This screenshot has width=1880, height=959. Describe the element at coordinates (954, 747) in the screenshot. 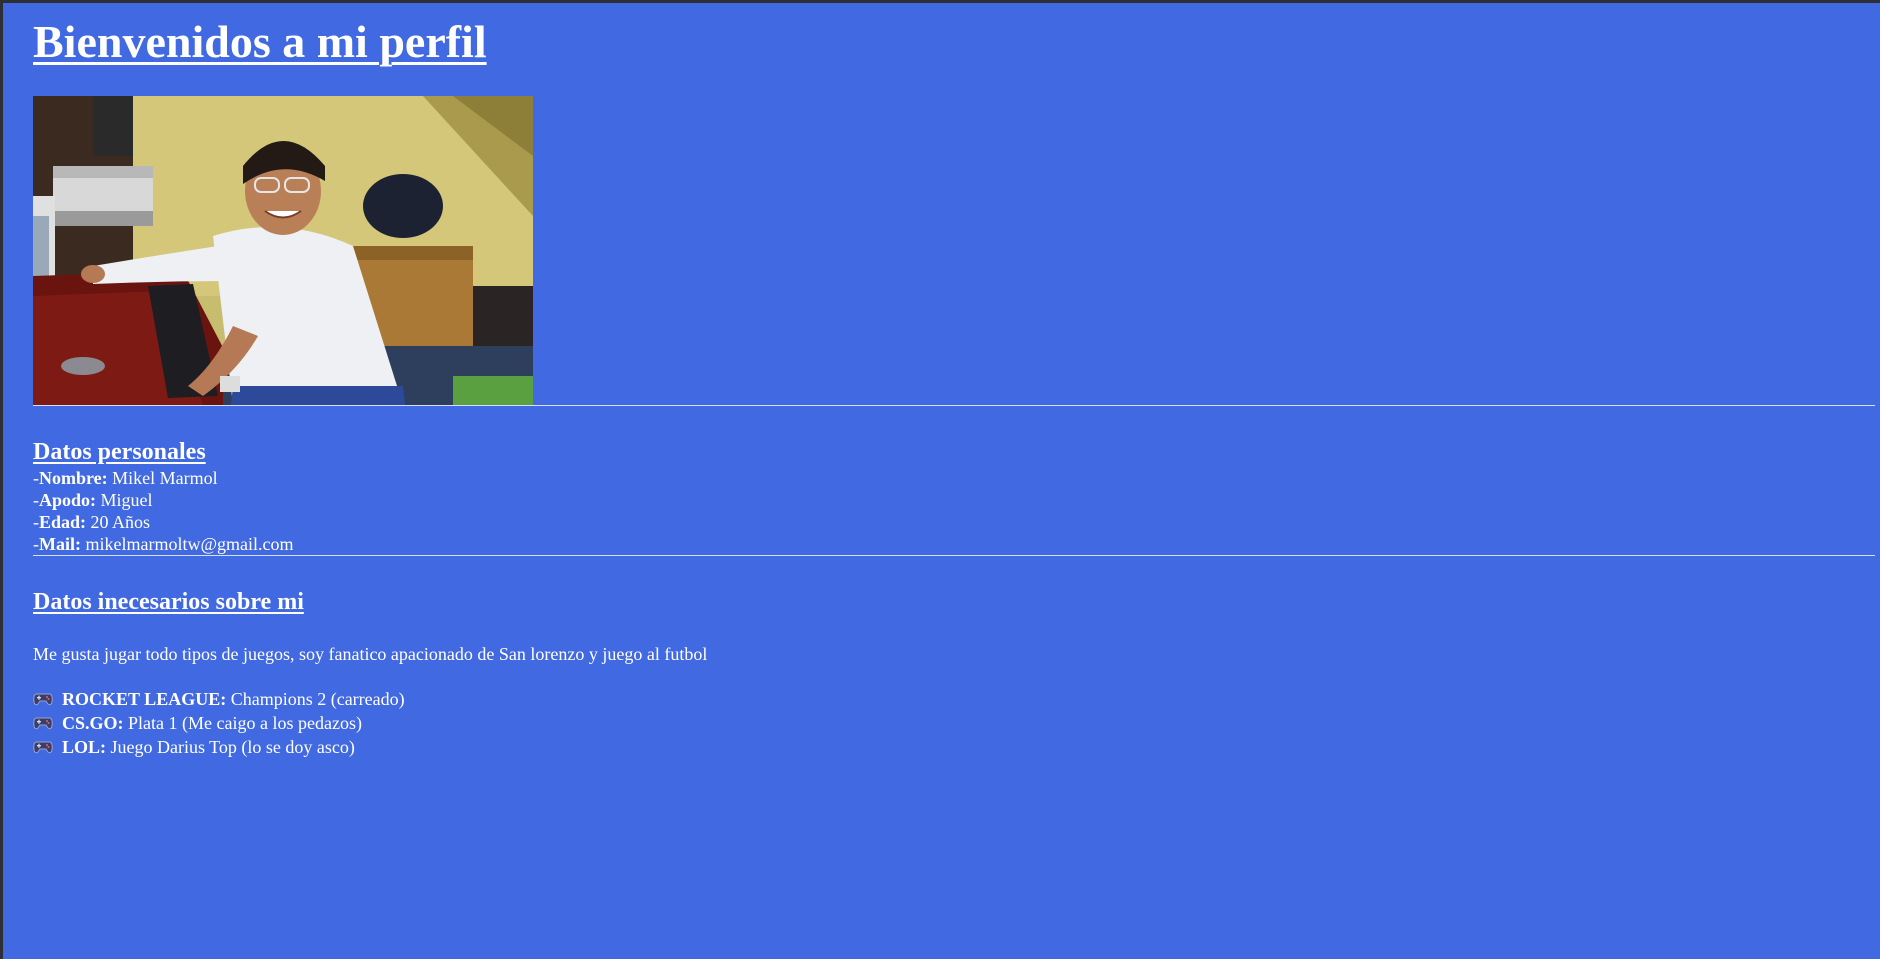

I see `list-item: LOL: Juego Darius Top (lo se doy asco)` at that location.